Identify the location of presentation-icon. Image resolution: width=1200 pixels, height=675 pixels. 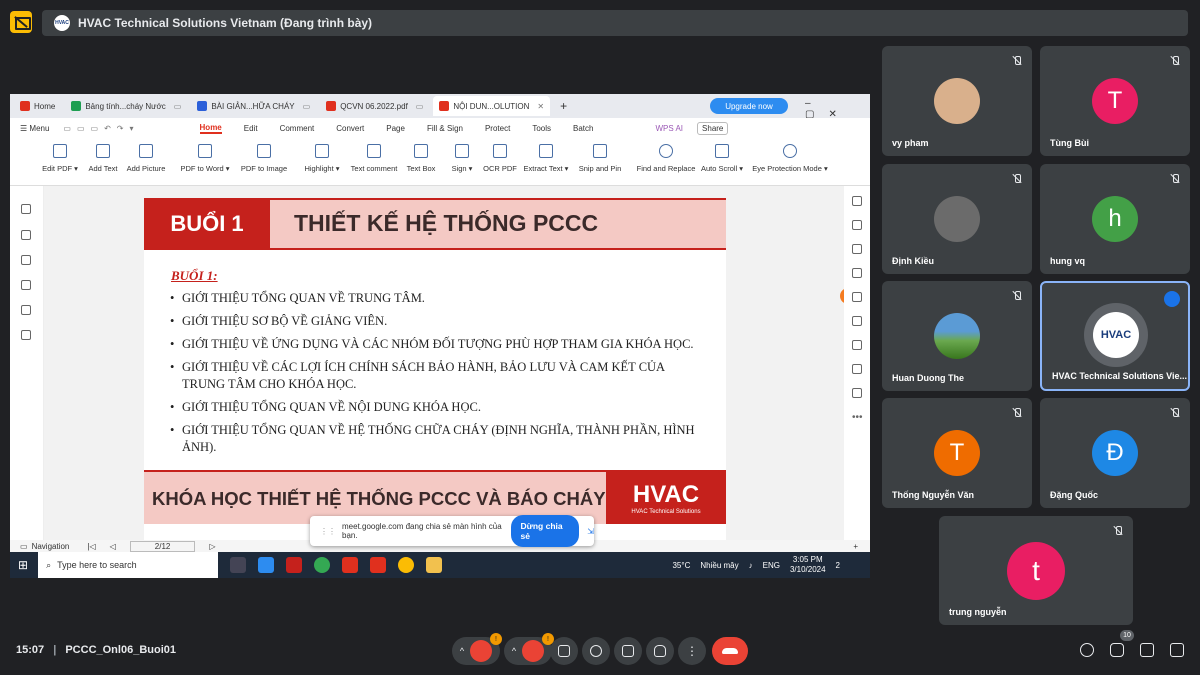
(21, 22).